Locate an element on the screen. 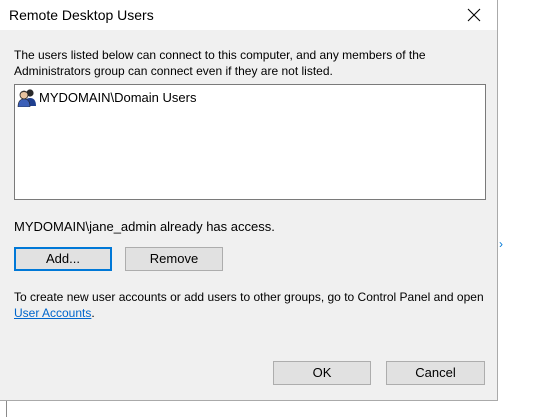 The width and height of the screenshot is (533, 417). background-chevron-icon: › is located at coordinates (501, 244).